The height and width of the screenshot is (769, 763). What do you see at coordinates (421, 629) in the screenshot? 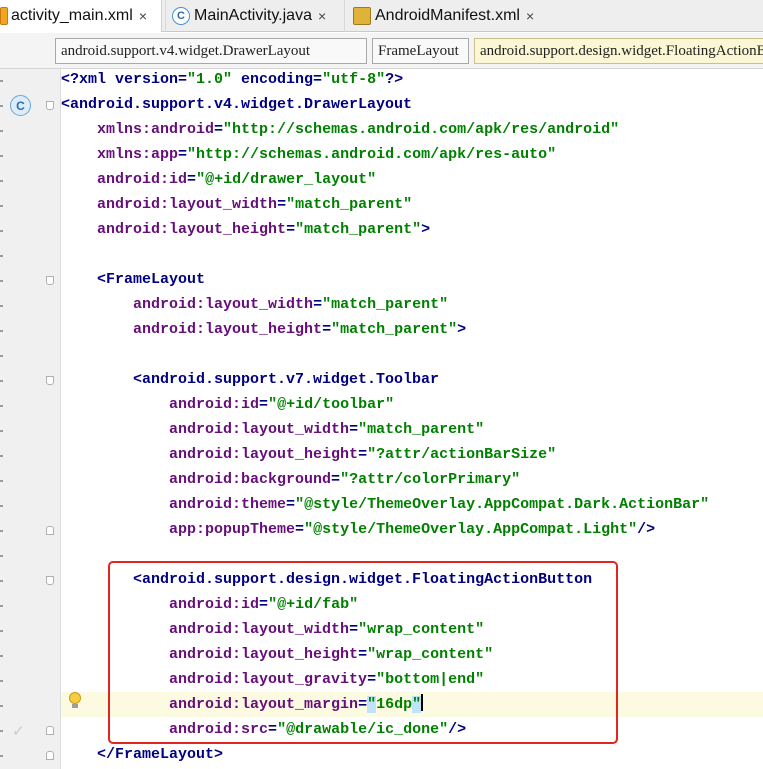
I see `code-token: "wrap_content"` at bounding box center [421, 629].